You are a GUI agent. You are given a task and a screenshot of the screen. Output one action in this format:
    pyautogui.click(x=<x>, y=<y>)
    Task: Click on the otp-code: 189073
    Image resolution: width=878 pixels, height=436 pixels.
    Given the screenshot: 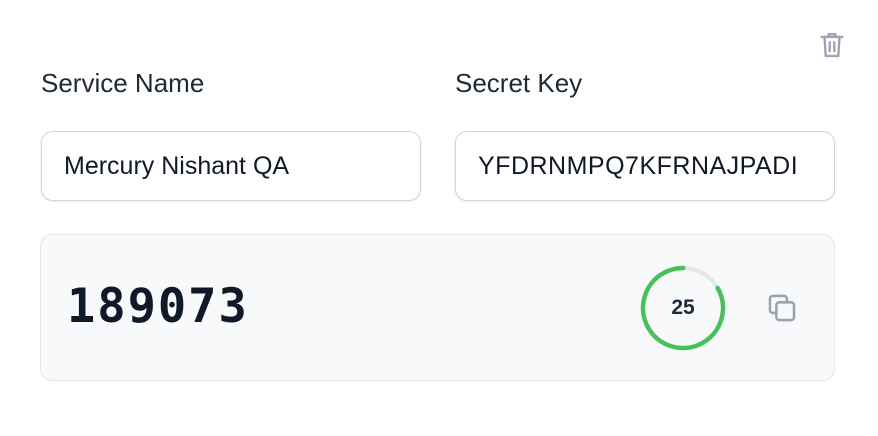 What is the action you would take?
    pyautogui.click(x=158, y=306)
    